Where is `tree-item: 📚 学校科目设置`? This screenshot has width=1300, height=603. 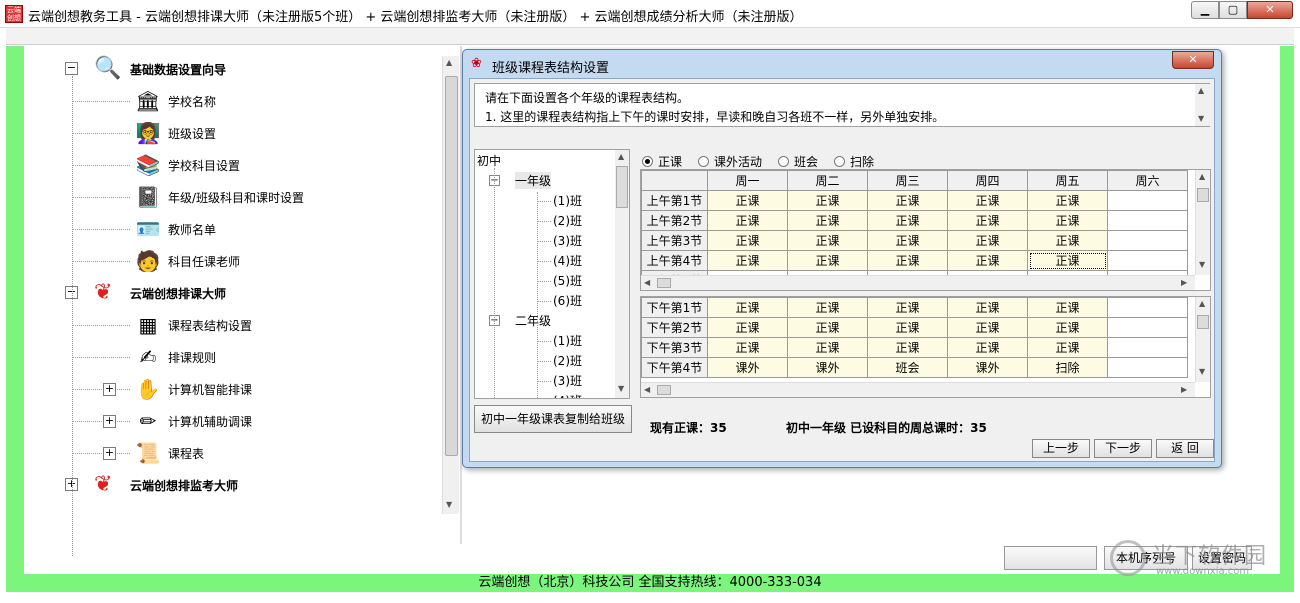
tree-item: 📚 学校科目设置 is located at coordinates (224, 165).